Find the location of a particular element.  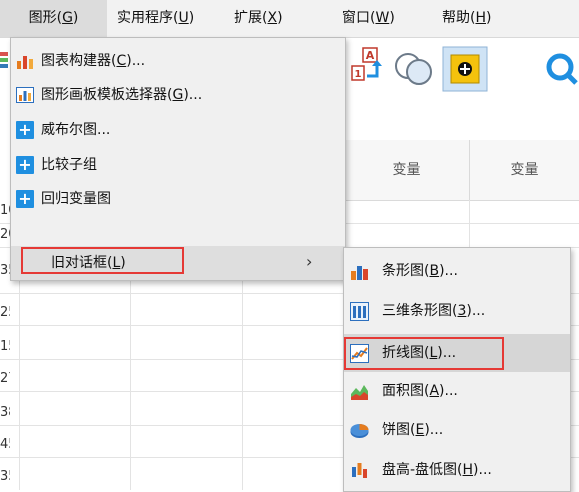

menu-label: 窗口( is located at coordinates (359, 18).